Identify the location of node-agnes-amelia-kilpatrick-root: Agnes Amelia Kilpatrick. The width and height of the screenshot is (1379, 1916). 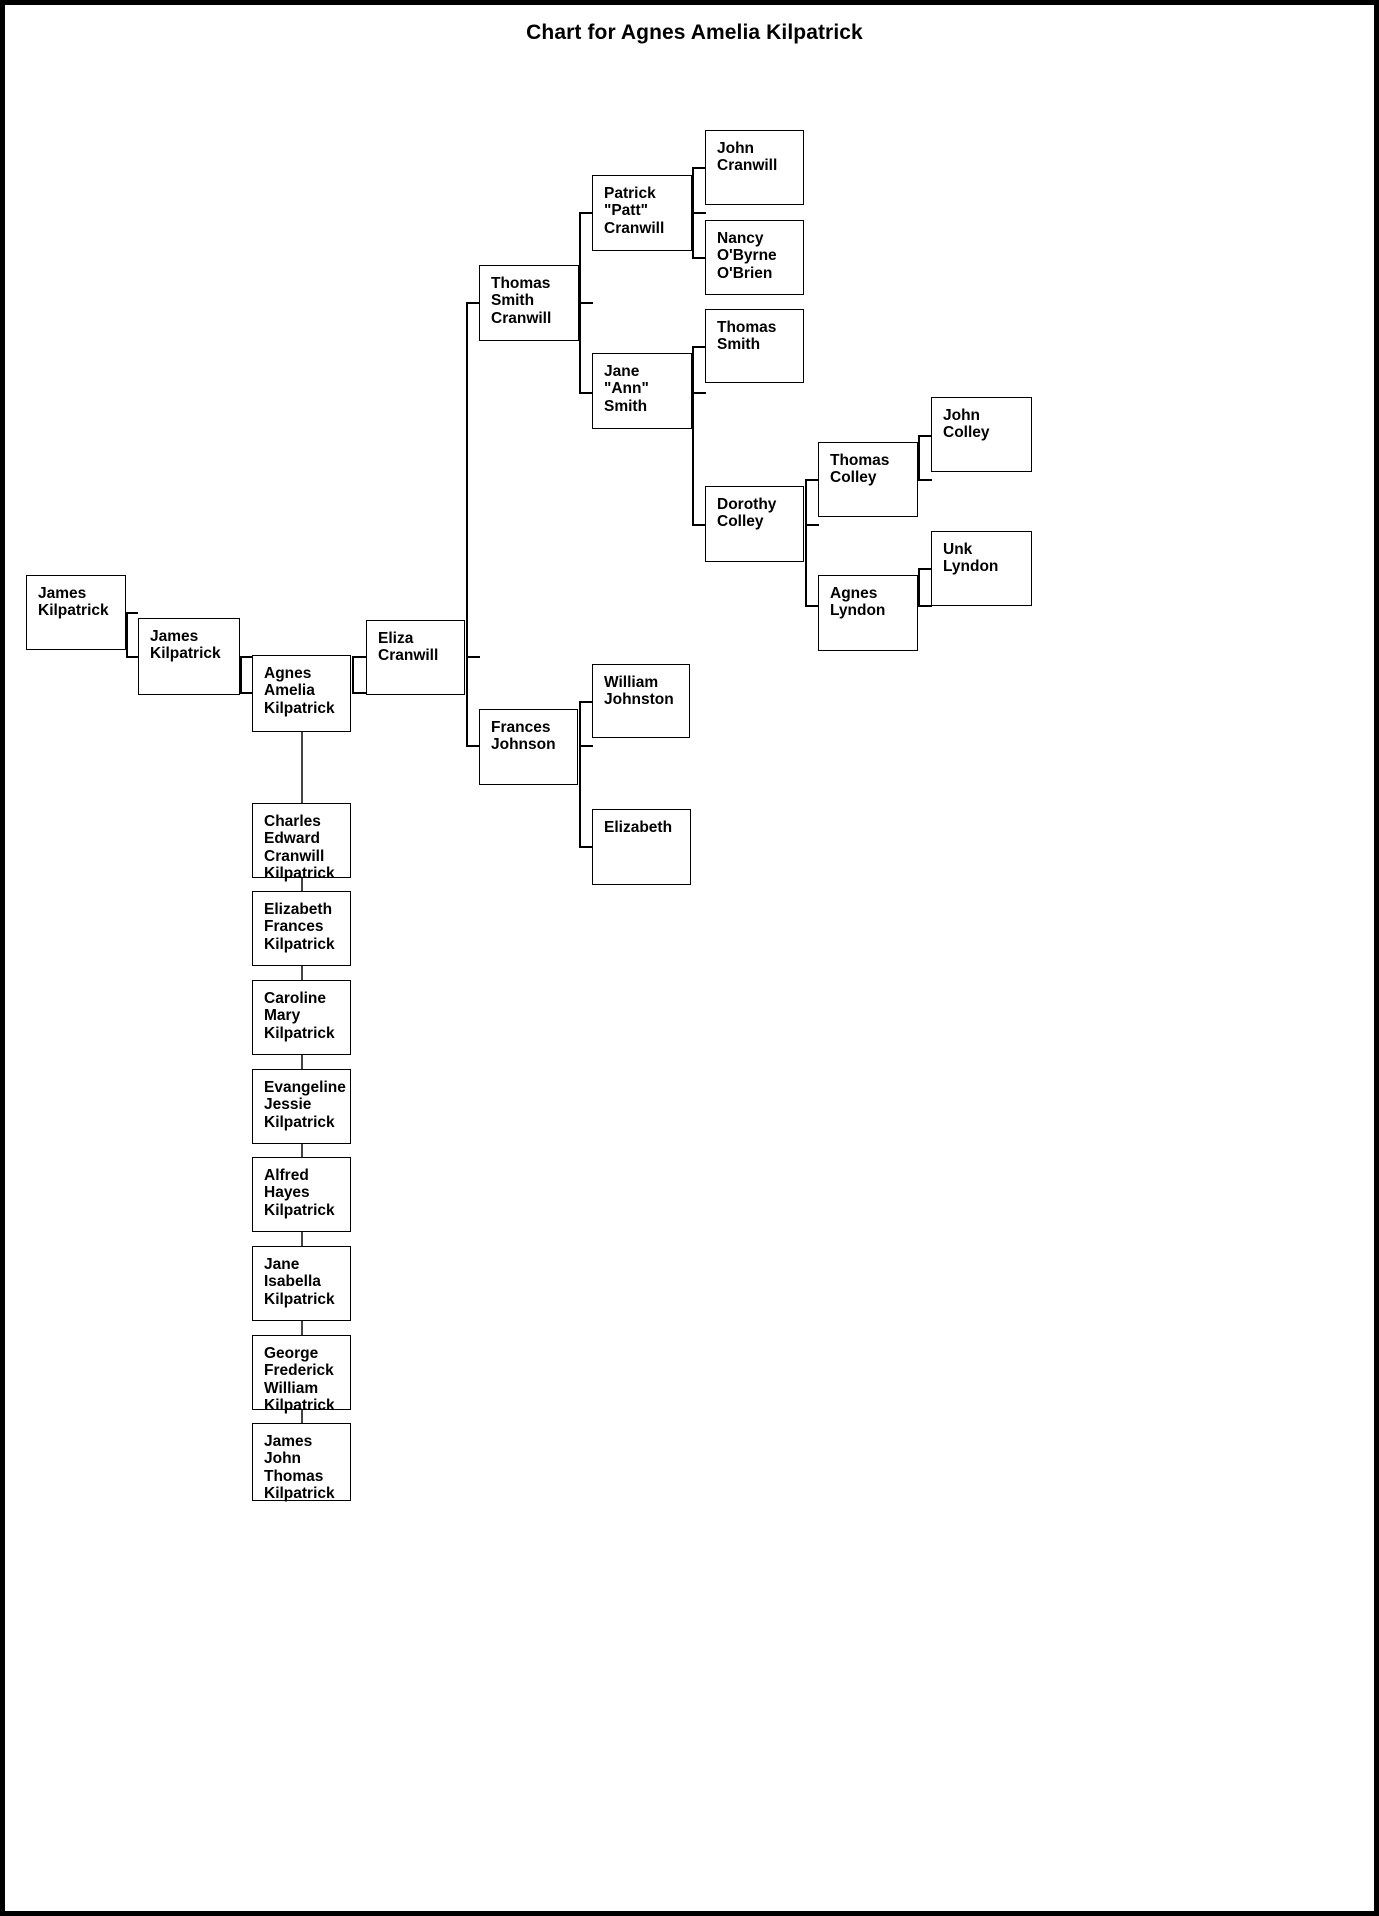
(301, 693).